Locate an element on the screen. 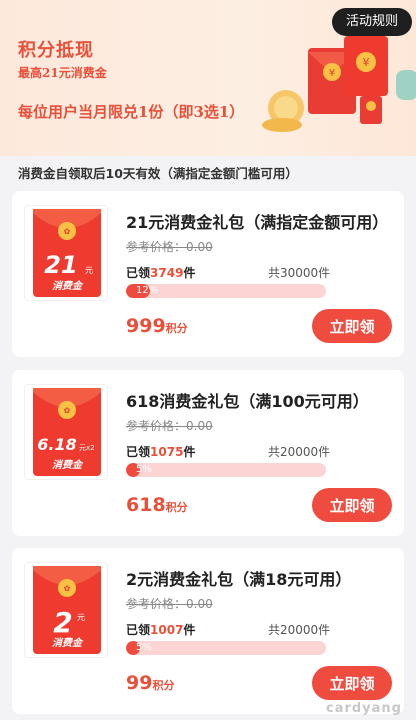  claimed-count: 已领1075件 is located at coordinates (161, 452).